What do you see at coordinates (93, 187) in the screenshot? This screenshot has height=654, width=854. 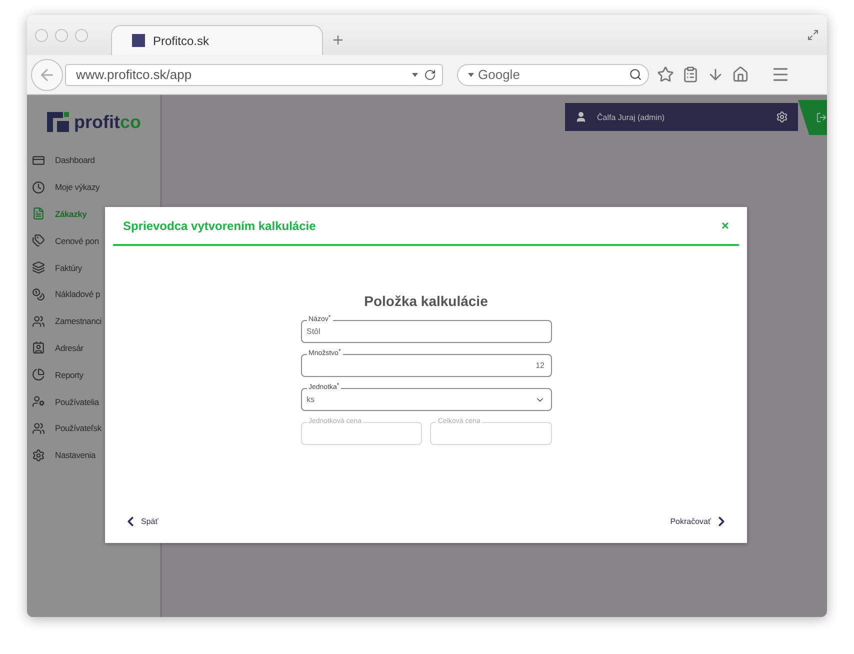 I see `sidebar-item: Moje výkazy` at bounding box center [93, 187].